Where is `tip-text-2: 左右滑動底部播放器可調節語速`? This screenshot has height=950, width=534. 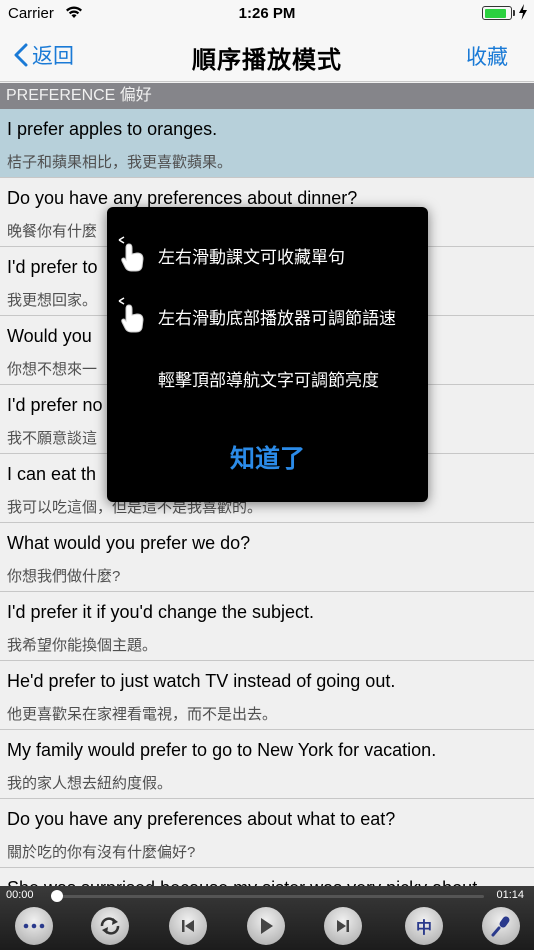
tip-text-2: 左右滑動底部播放器可調節語速 is located at coordinates (277, 318).